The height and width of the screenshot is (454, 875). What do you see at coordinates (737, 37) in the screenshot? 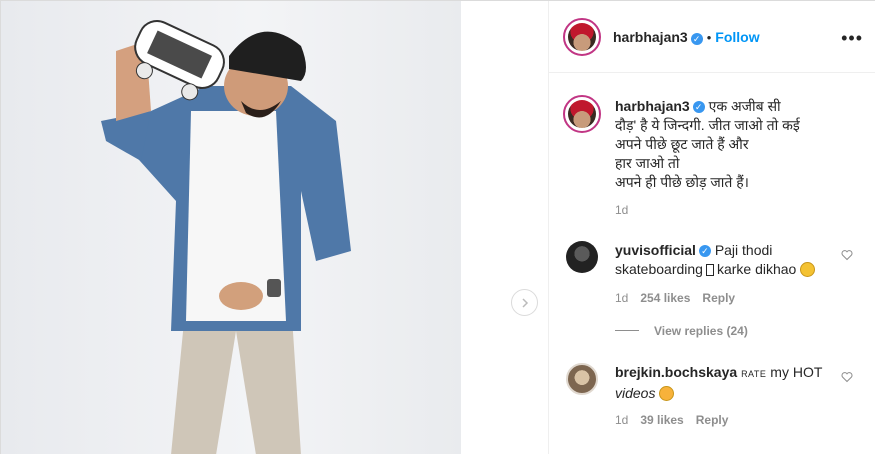
I see `follow-button: Follow` at bounding box center [737, 37].